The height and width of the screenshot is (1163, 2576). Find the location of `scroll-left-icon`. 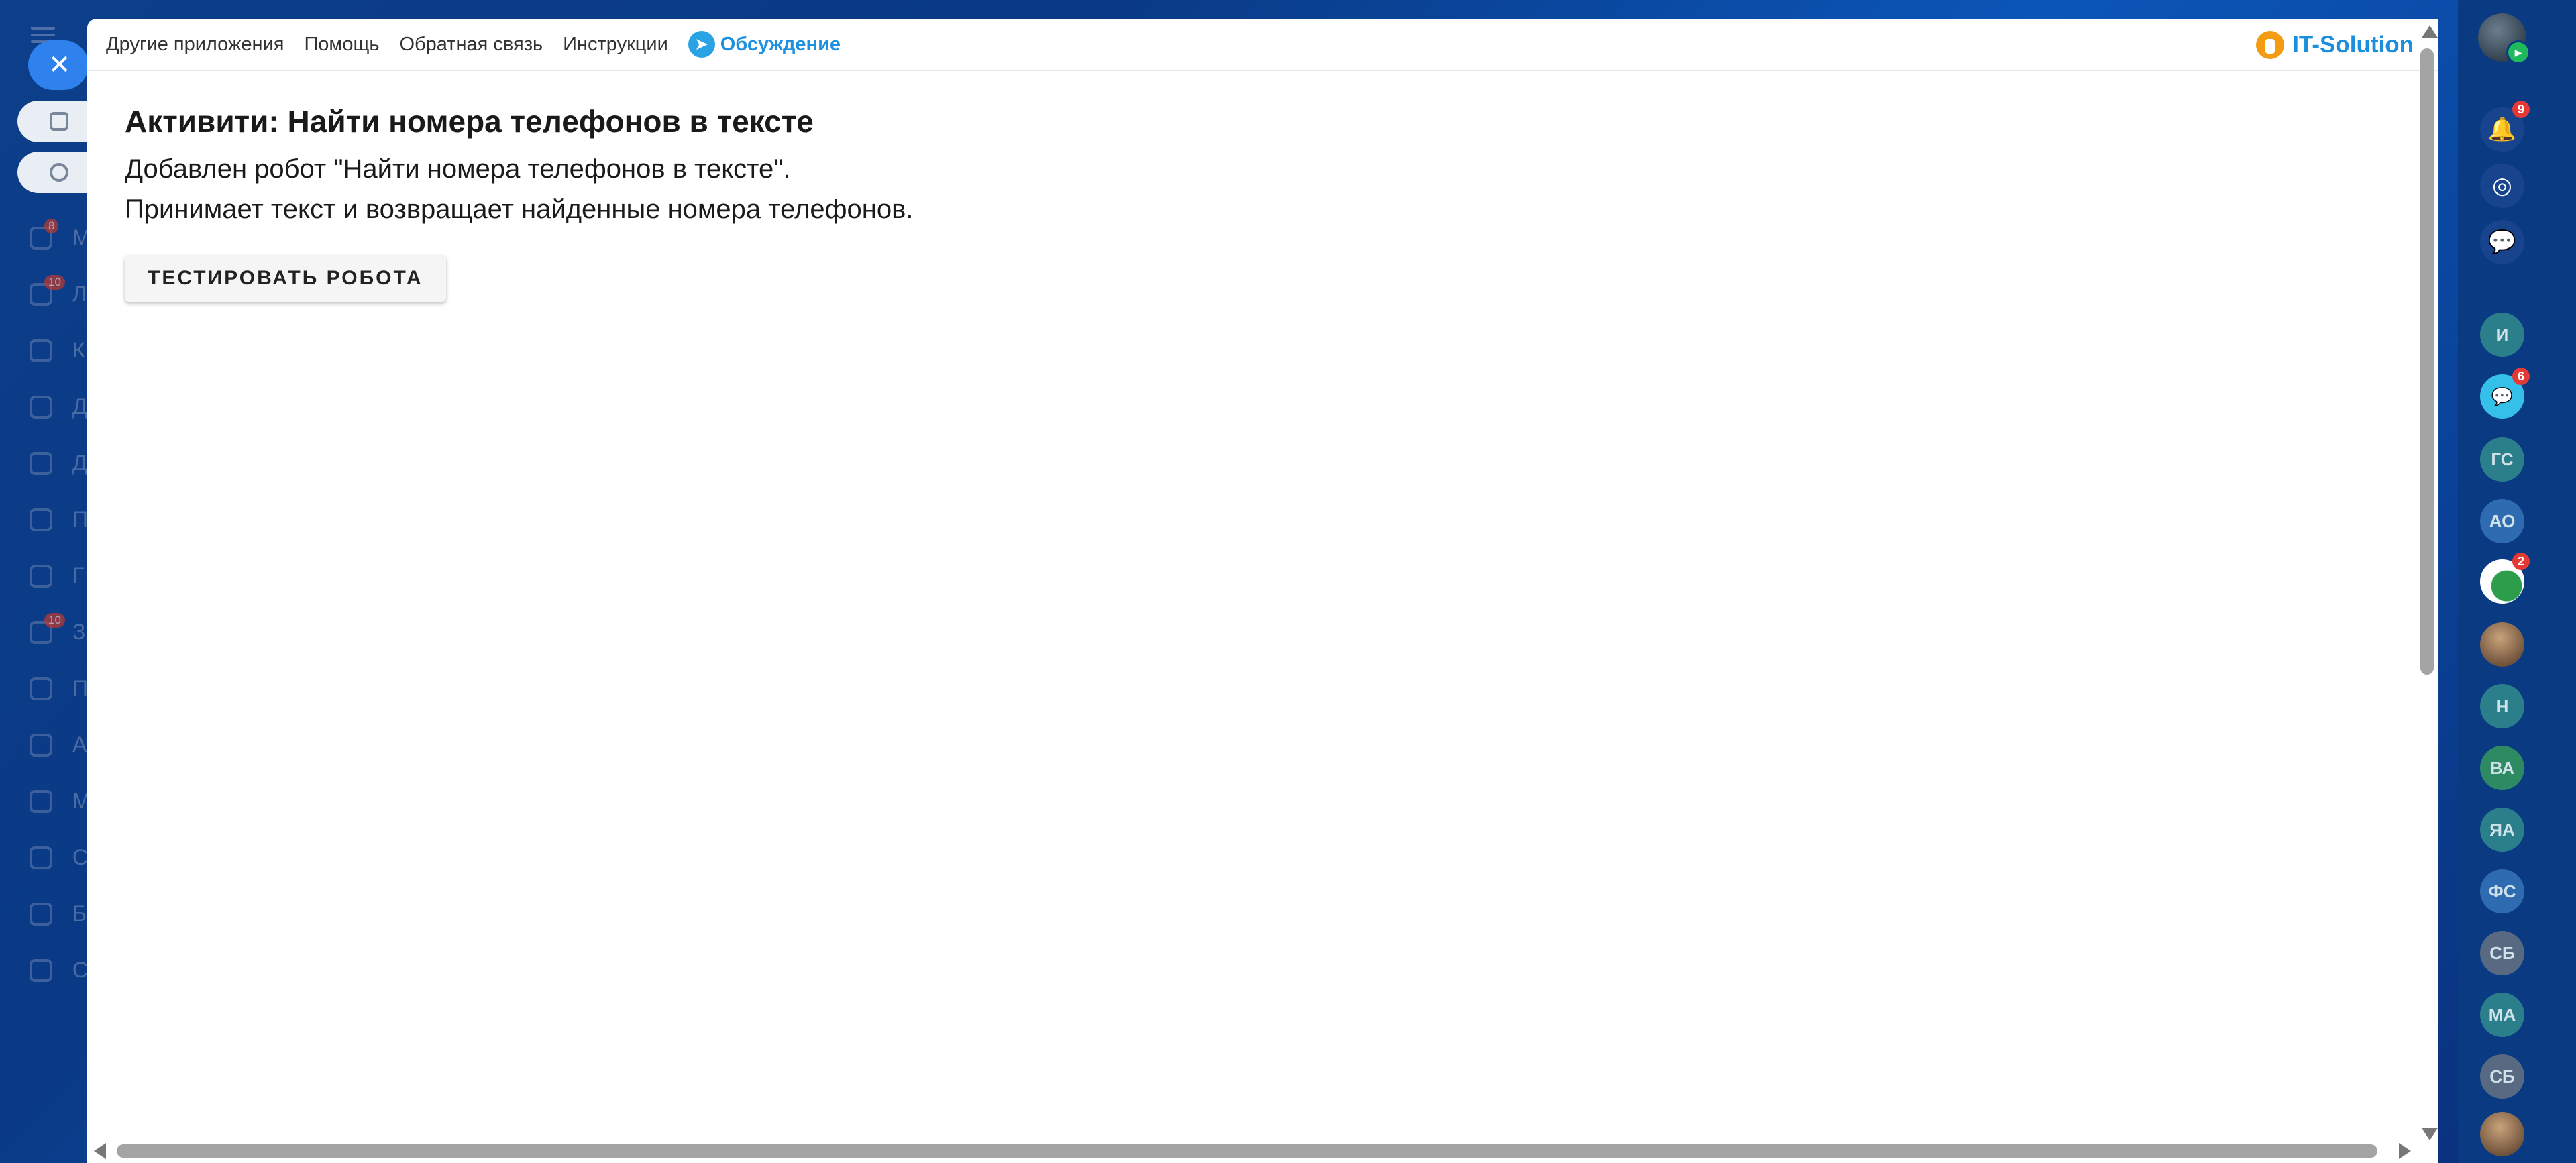

scroll-left-icon is located at coordinates (100, 1151).